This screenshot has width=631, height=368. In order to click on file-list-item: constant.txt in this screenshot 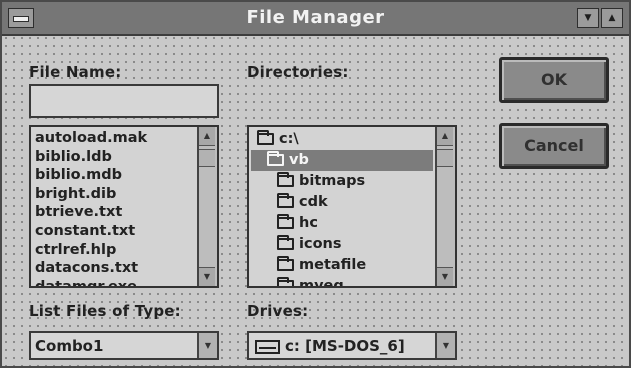, I will do `click(115, 231)`.